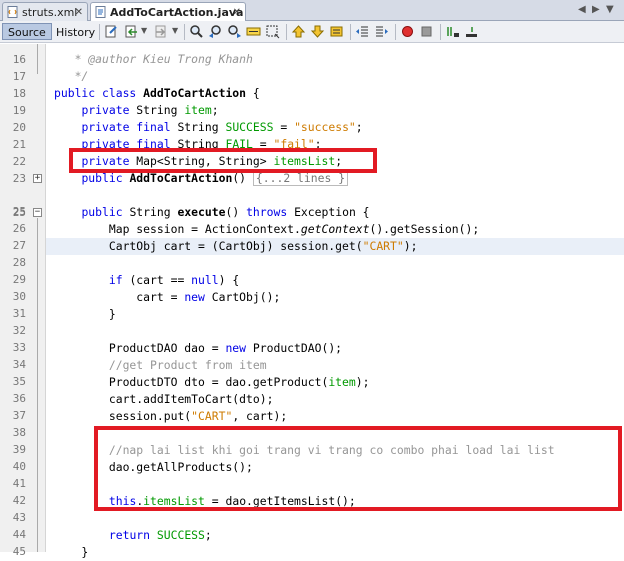  I want to click on forward-dropdown-icon: ▼, so click(175, 30).